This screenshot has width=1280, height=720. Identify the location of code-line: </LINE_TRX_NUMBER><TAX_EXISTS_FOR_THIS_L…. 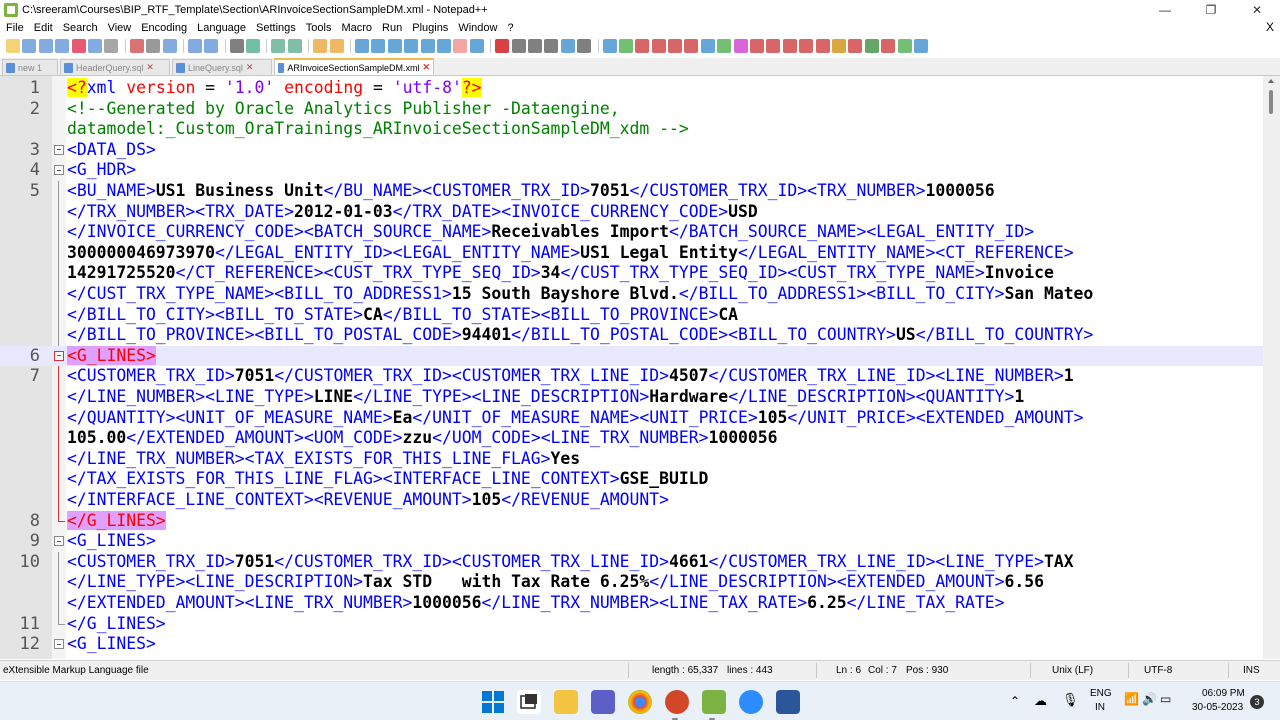
(631, 459).